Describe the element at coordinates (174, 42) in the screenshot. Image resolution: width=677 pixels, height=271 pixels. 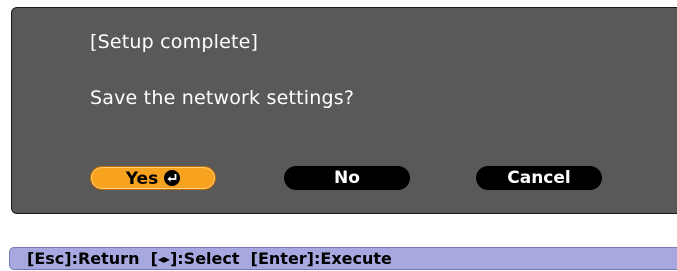
I see `dialog-title: [Setup complete]` at that location.